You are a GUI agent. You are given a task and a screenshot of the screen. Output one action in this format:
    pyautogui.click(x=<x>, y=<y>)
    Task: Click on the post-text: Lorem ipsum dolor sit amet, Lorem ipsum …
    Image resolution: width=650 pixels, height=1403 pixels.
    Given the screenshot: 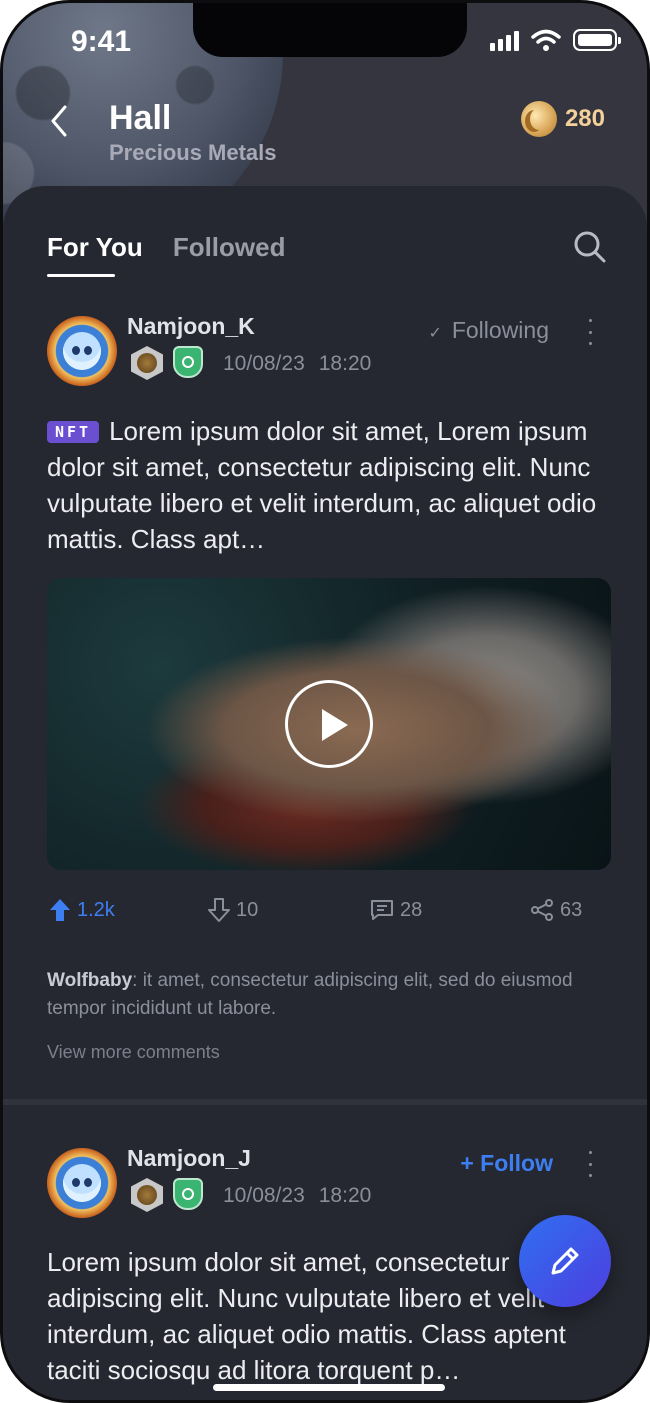 What is the action you would take?
    pyautogui.click(x=322, y=485)
    